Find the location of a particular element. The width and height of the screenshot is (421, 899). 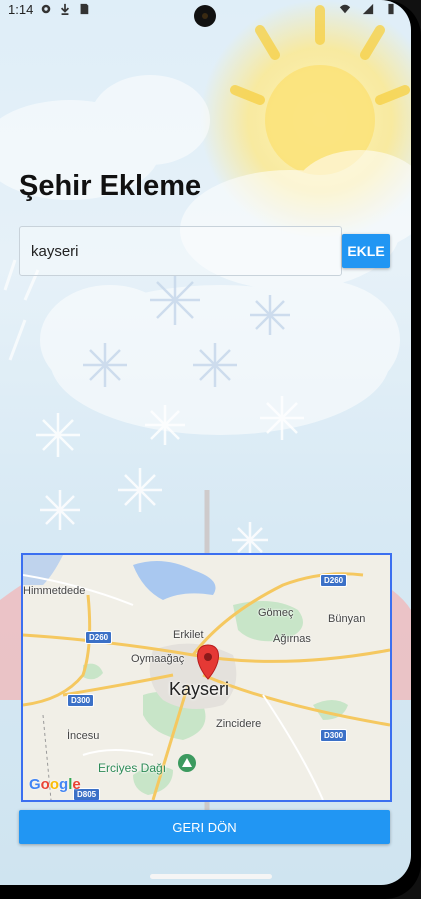

map-place-label: Erkilet is located at coordinates (188, 635).